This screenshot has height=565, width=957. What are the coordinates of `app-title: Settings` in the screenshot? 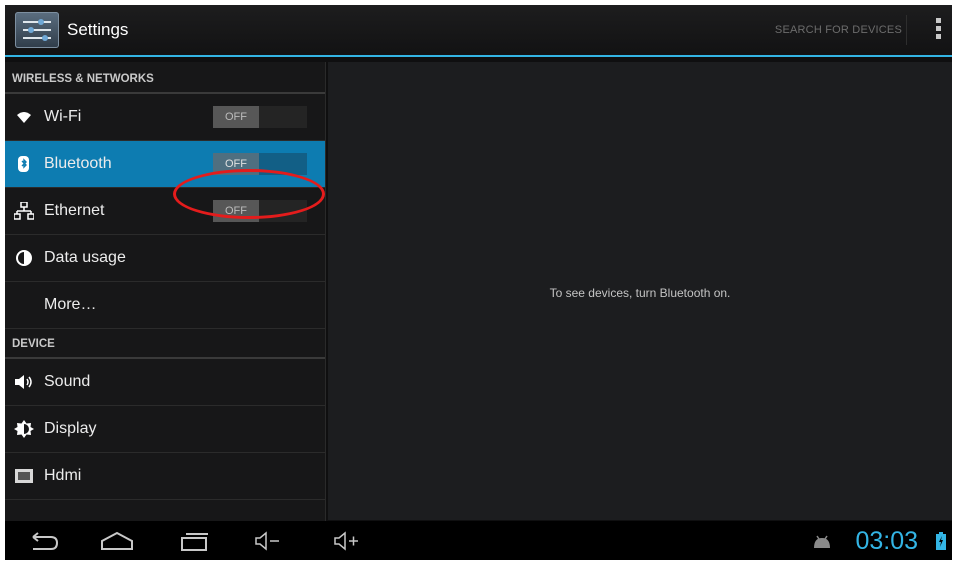 It's located at (98, 29).